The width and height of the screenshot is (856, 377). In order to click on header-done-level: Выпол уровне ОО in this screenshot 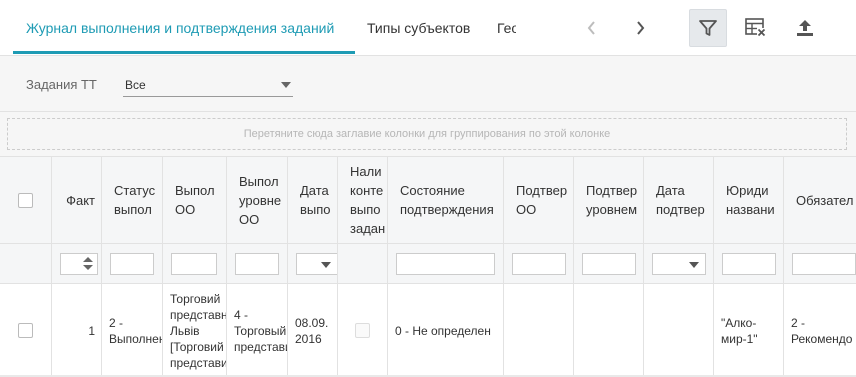, I will do `click(257, 200)`.